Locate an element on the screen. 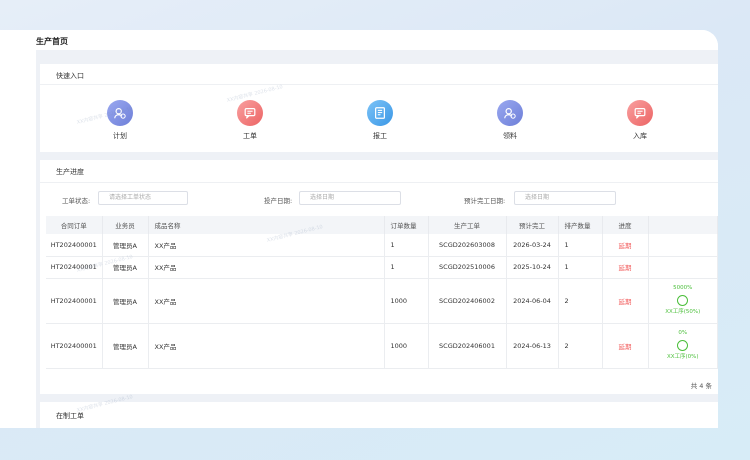 The width and height of the screenshot is (750, 460). total-count: 共 4 条 is located at coordinates (701, 386).